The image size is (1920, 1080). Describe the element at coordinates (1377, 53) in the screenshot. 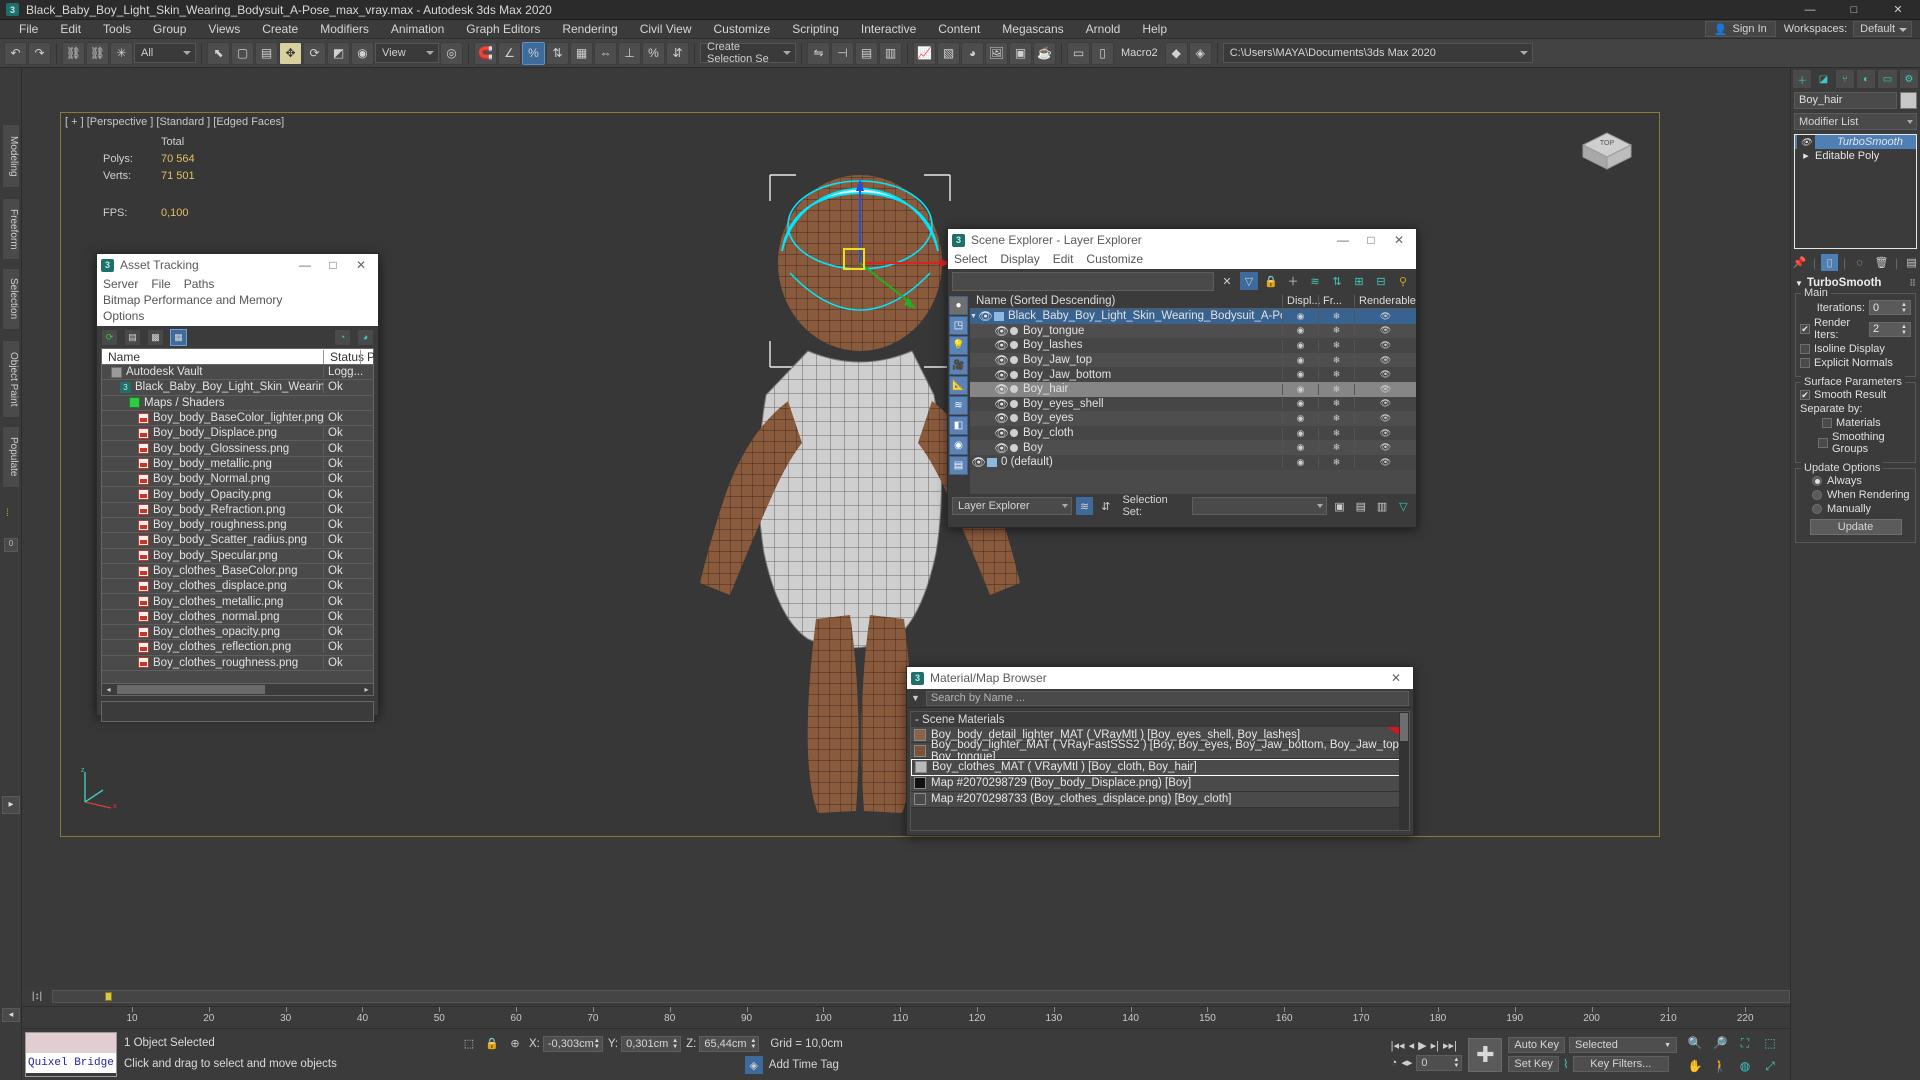

I see `project-path-dropdown: C:\Users\MAYA\Documents\3ds Max 2020` at that location.